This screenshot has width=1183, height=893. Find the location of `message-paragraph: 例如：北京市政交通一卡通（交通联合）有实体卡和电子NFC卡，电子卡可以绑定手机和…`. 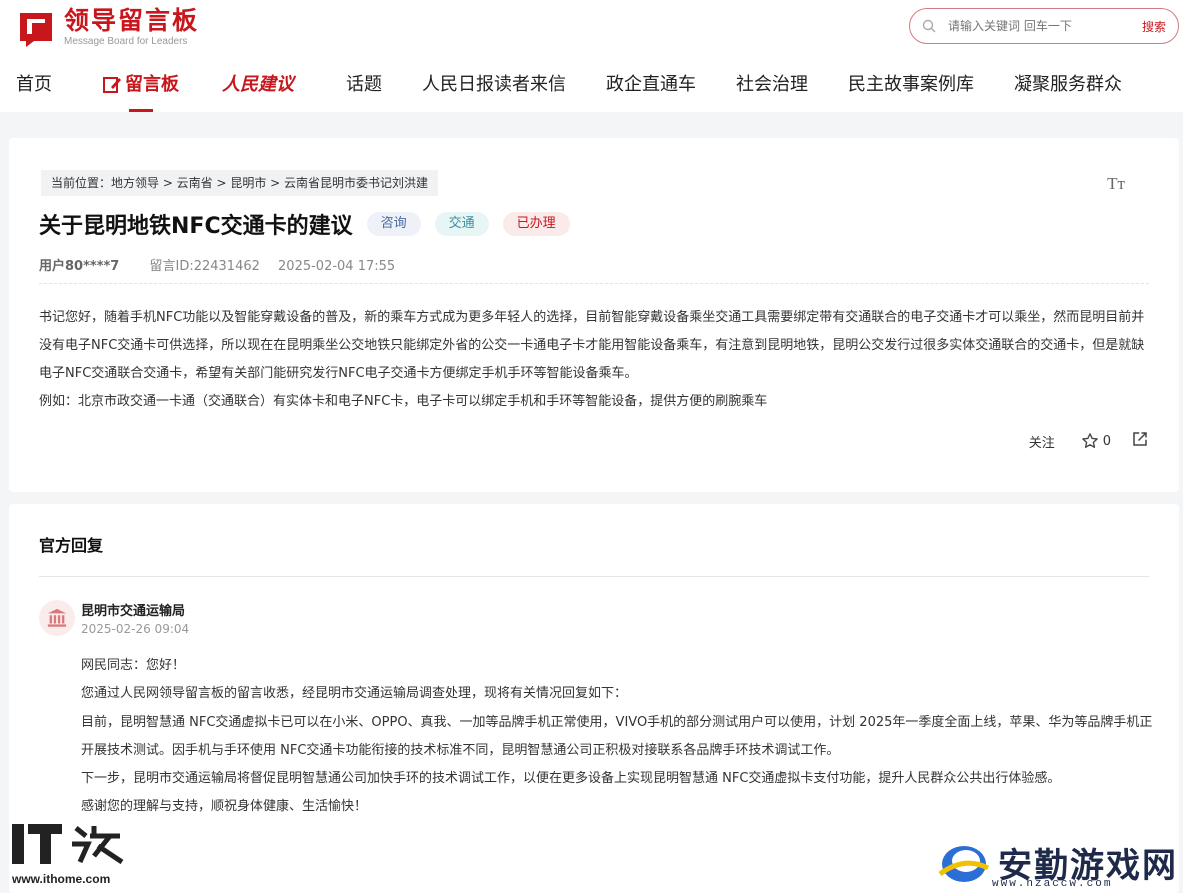

message-paragraph: 例如：北京市政交通一卡通（交通联合）有实体卡和电子NFC卡，电子卡可以绑定手机和… is located at coordinates (403, 401).